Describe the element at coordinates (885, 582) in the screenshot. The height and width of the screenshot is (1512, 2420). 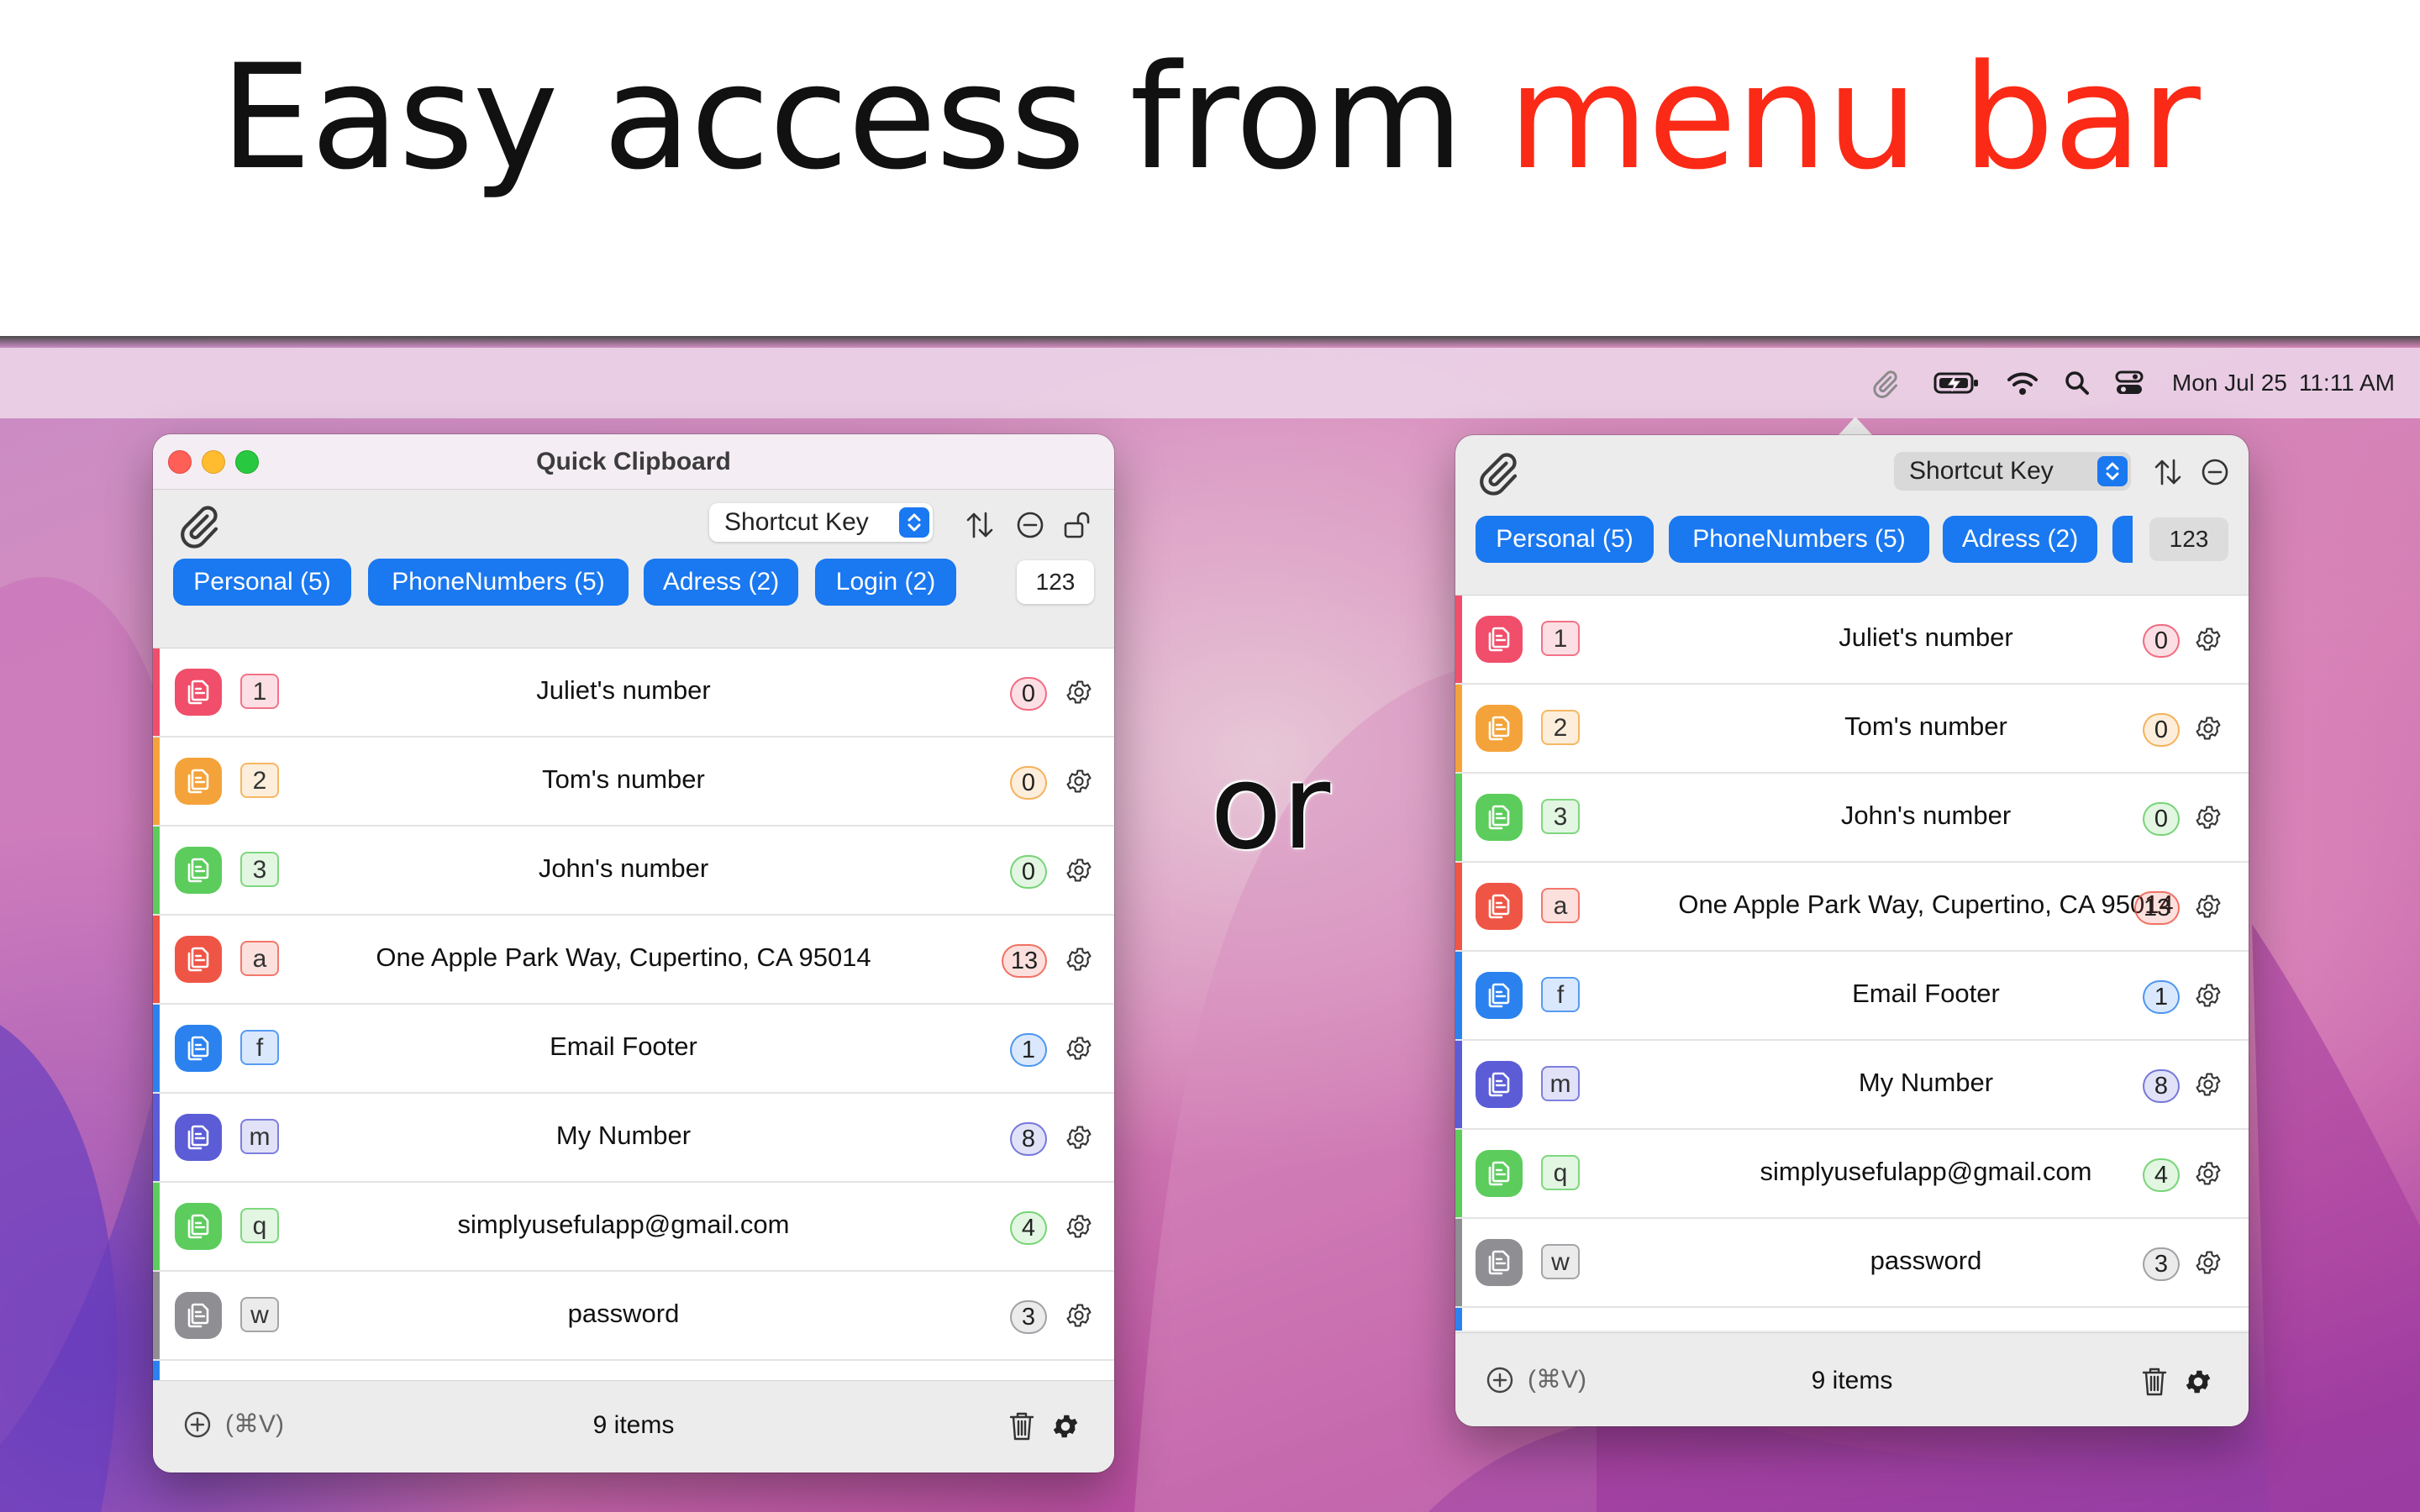
I see `tab-login: Login (2)` at that location.